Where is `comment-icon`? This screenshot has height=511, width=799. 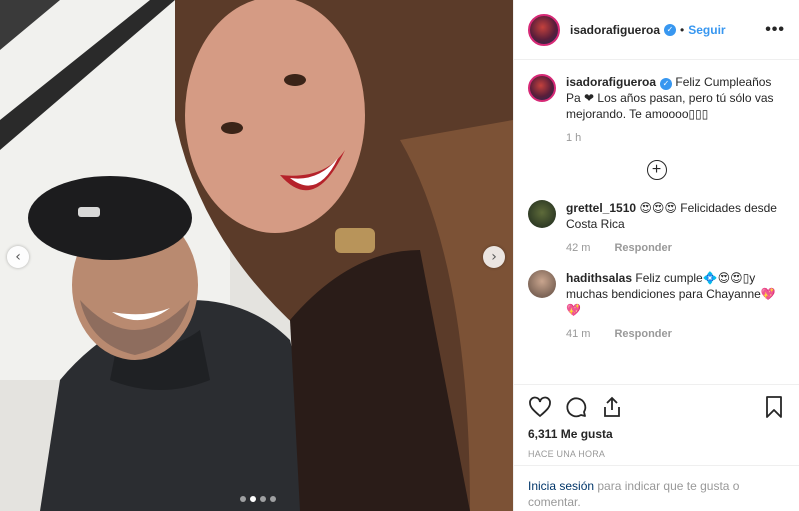
comment-icon is located at coordinates (576, 407).